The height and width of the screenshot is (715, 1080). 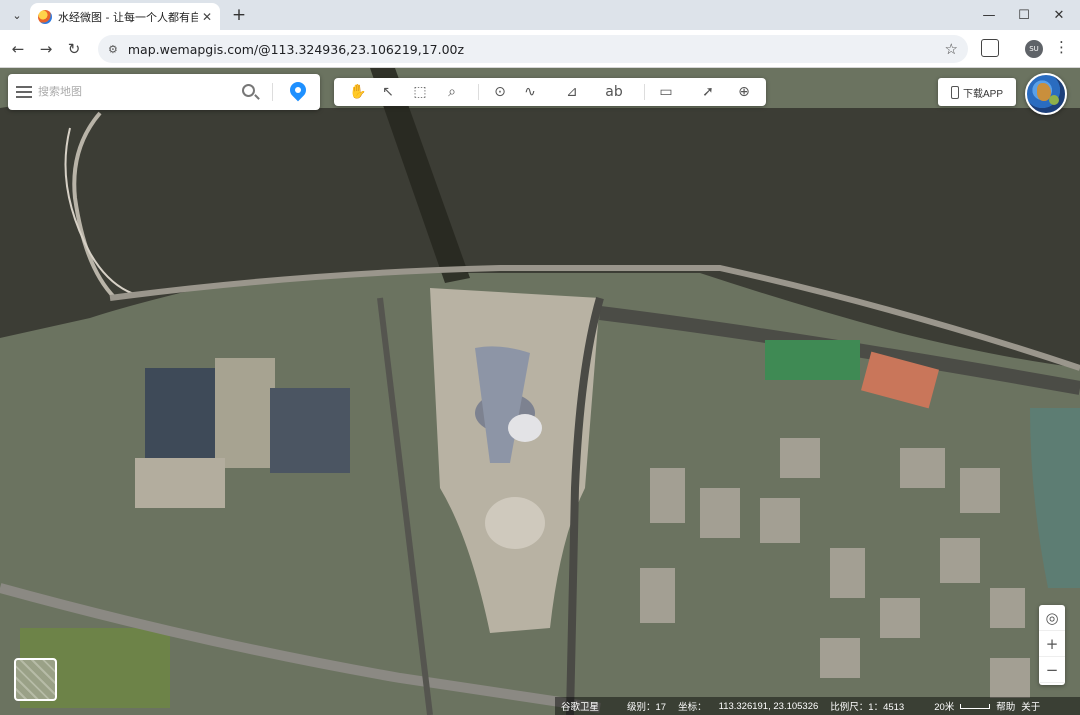 I want to click on pointer-info-icon: ➚, so click(x=708, y=92).